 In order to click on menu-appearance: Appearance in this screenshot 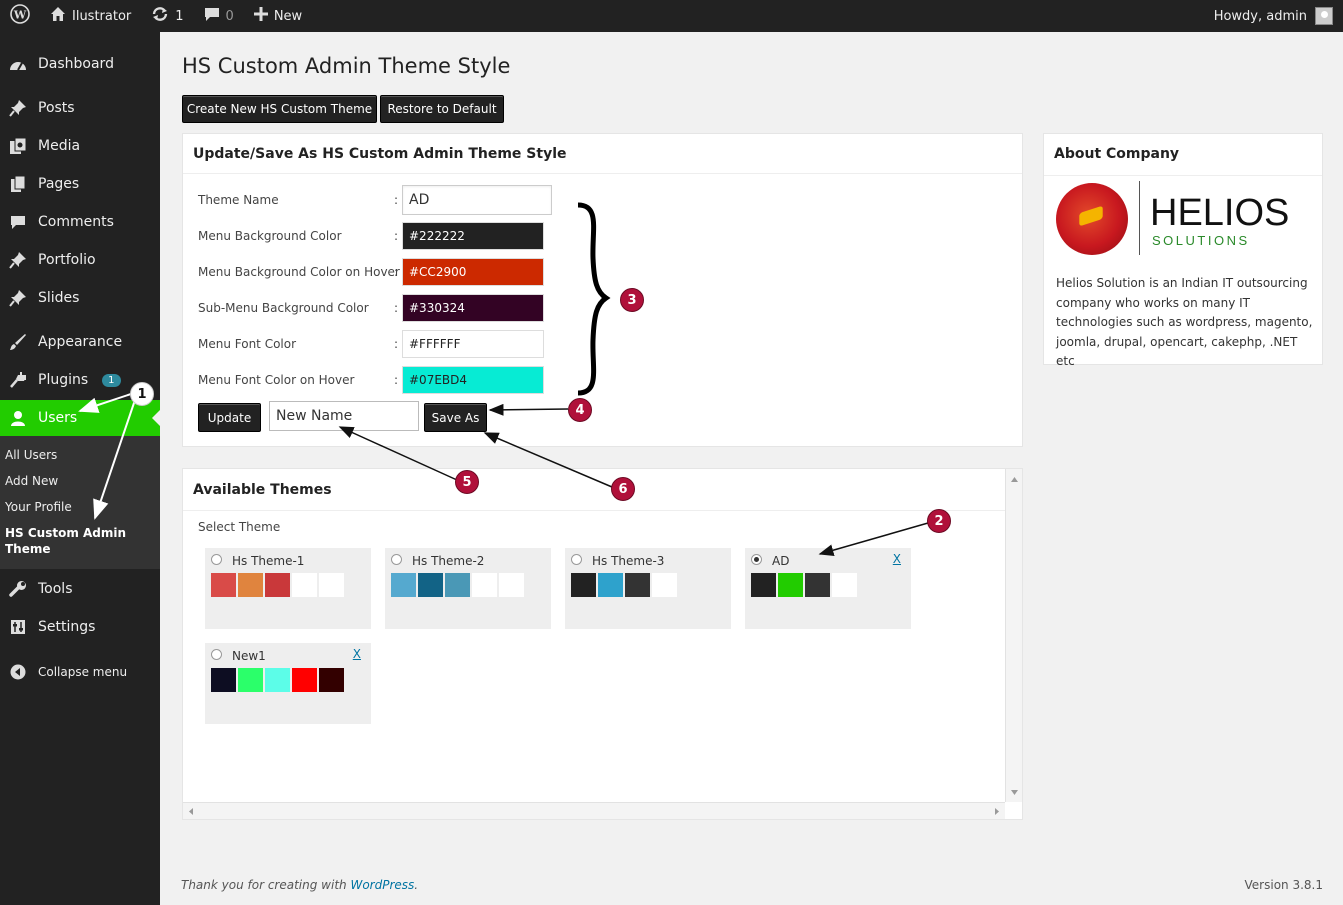, I will do `click(80, 342)`.